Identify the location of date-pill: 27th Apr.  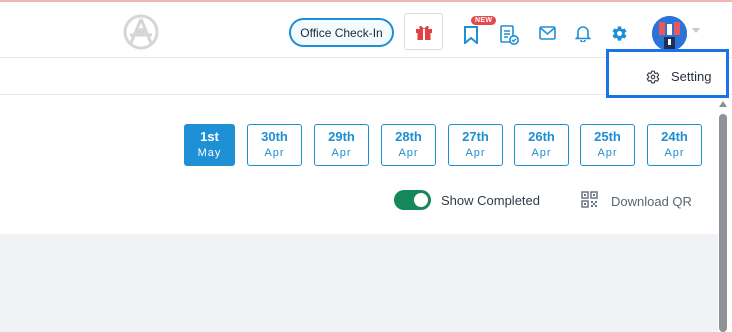
(475, 145).